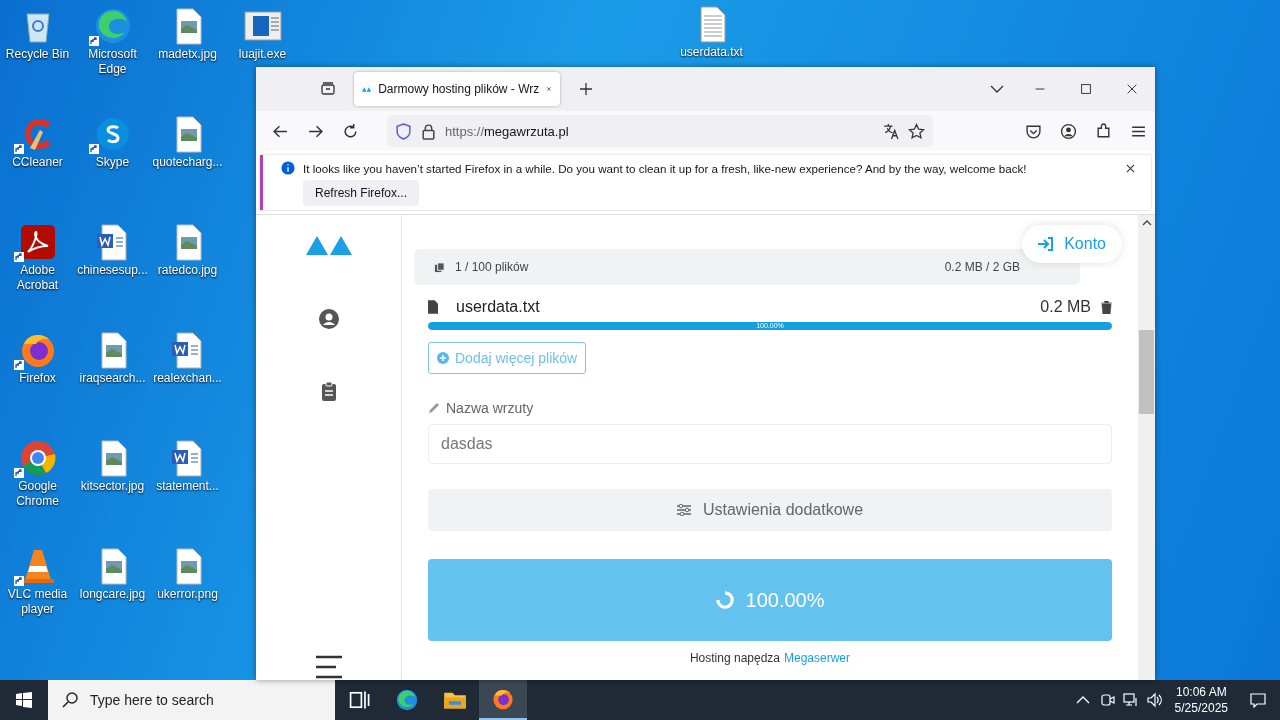 The width and height of the screenshot is (1280, 720). What do you see at coordinates (586, 89) in the screenshot?
I see `new-tab-icon` at bounding box center [586, 89].